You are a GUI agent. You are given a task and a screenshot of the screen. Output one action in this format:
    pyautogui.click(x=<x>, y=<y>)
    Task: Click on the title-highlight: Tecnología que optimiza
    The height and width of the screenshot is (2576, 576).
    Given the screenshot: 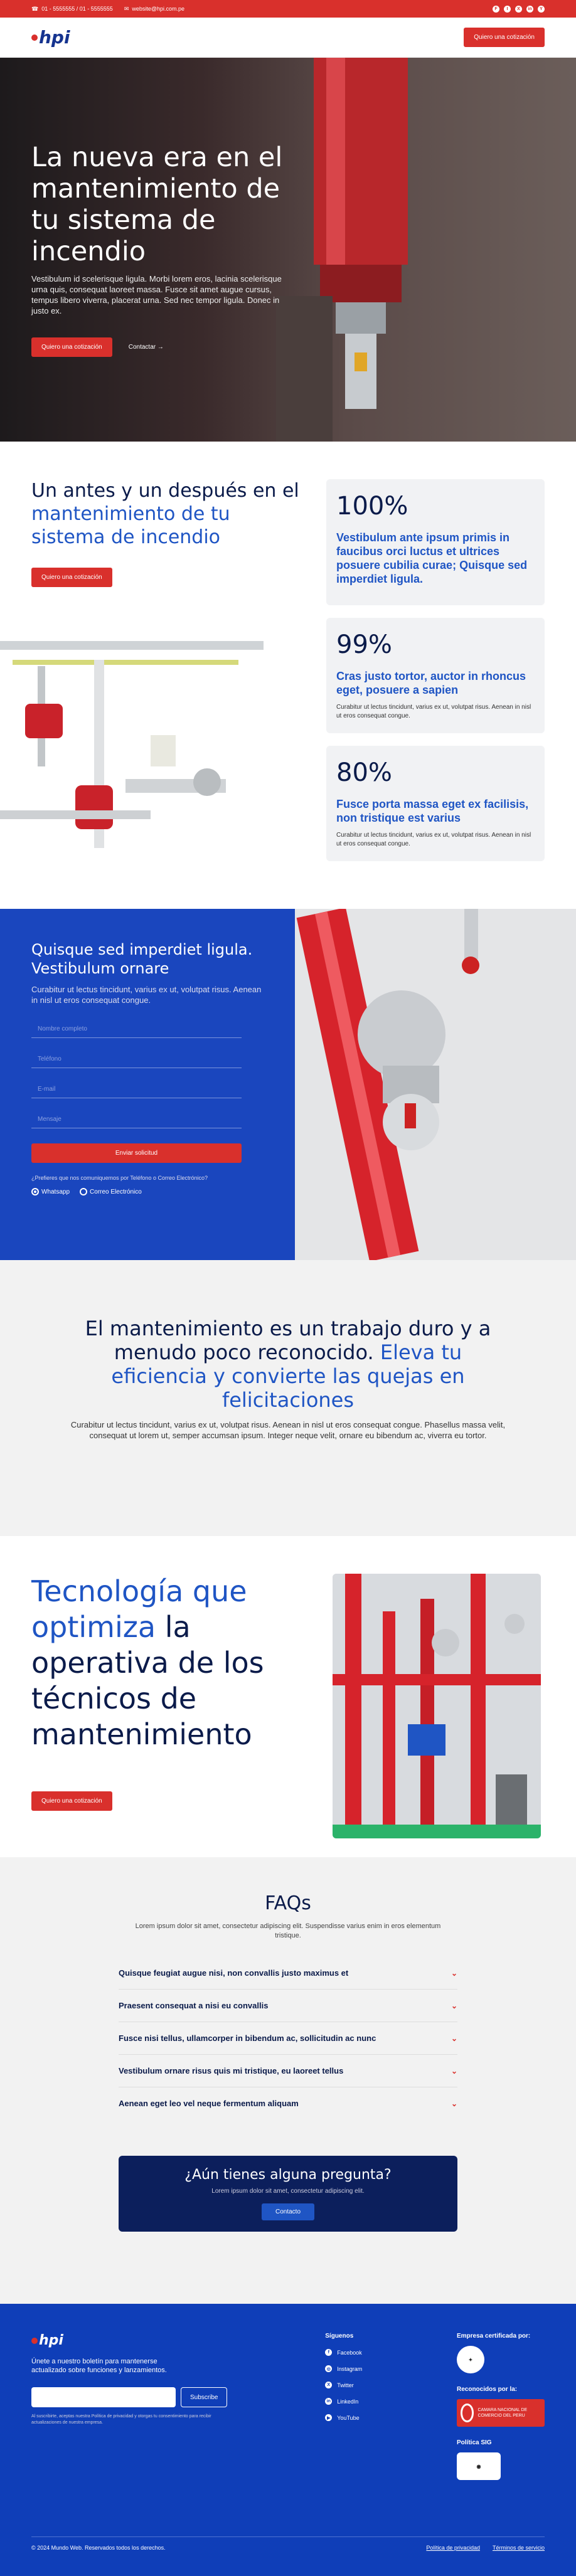 What is the action you would take?
    pyautogui.click(x=139, y=1609)
    